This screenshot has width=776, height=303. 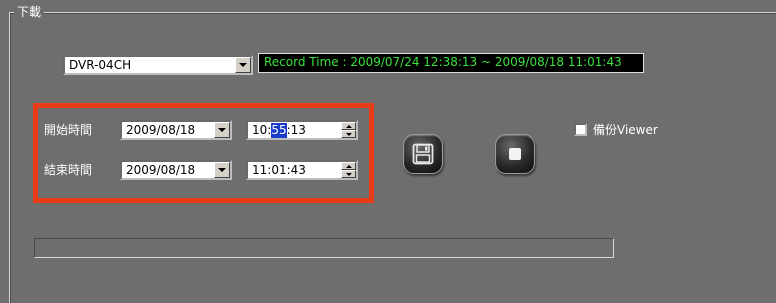 What do you see at coordinates (203, 153) in the screenshot?
I see `time-range-highlight` at bounding box center [203, 153].